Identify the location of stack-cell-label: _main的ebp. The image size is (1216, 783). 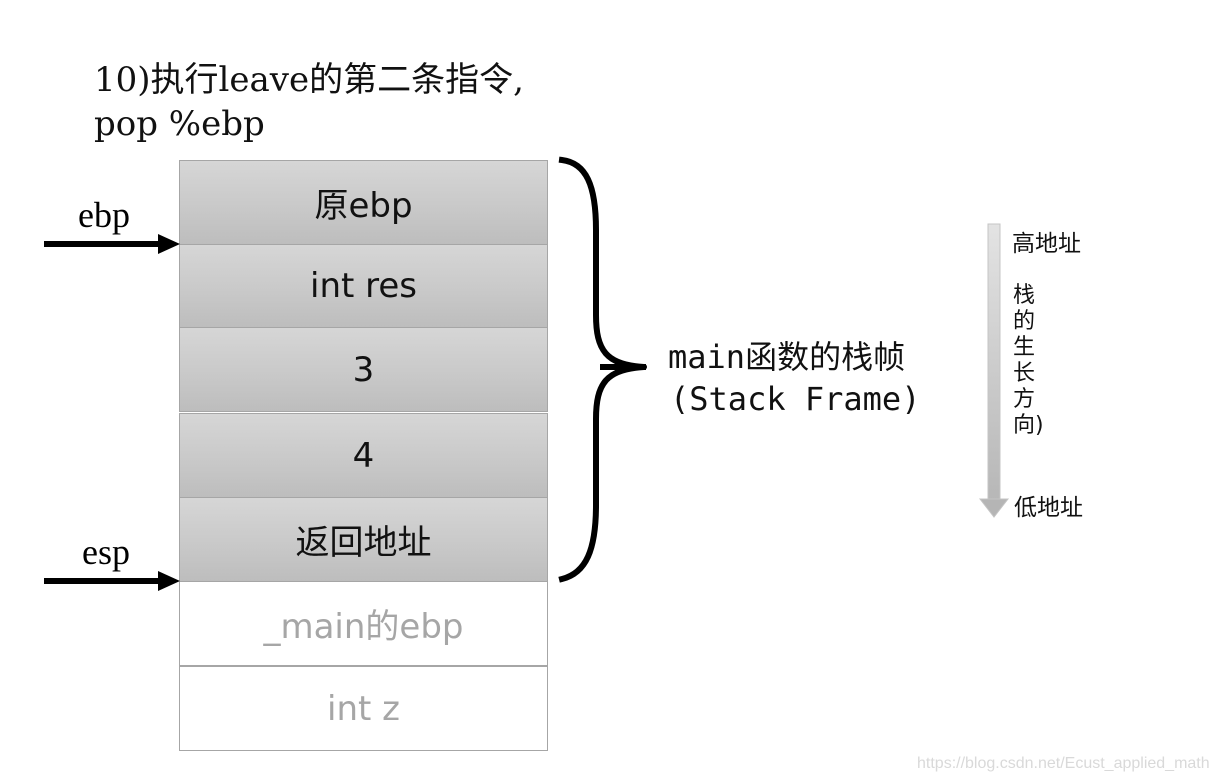
(363, 627).